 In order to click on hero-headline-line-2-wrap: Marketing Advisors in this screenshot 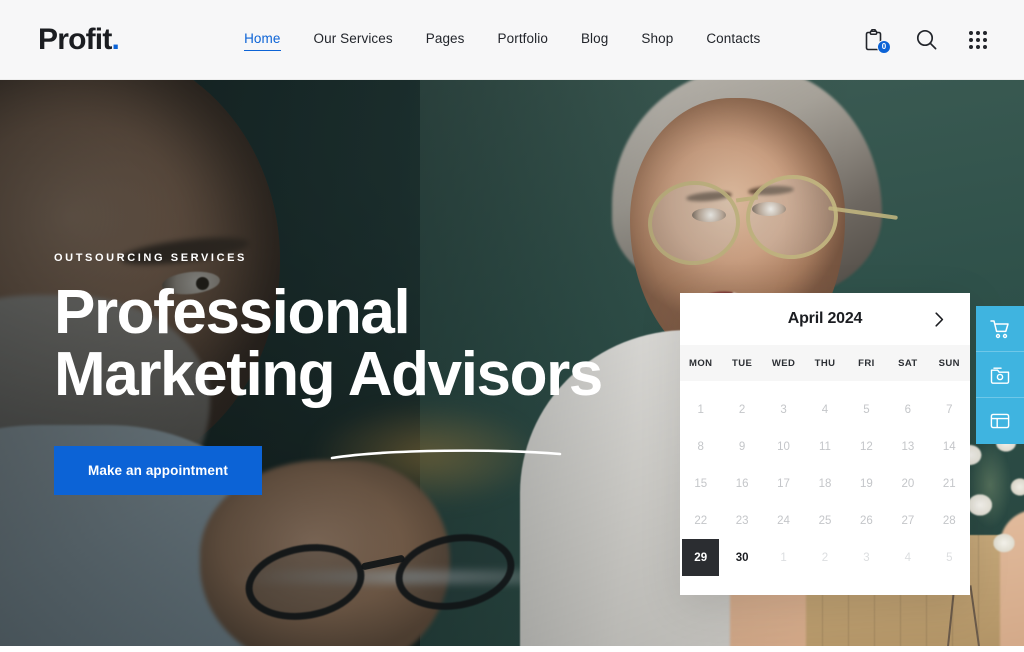, I will do `click(328, 402)`.